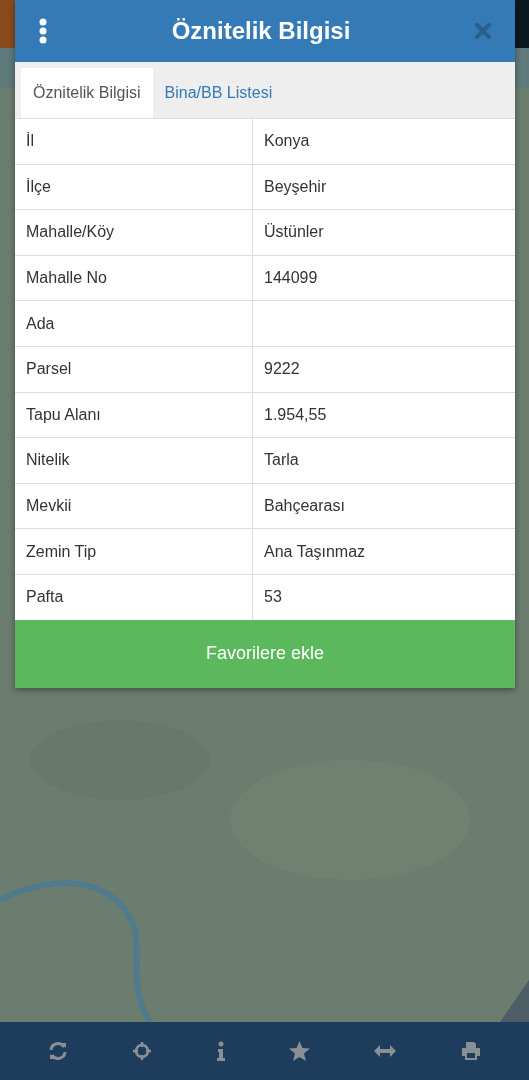 This screenshot has width=529, height=1080. Describe the element at coordinates (273, 597) in the screenshot. I see `field-value: 53` at that location.